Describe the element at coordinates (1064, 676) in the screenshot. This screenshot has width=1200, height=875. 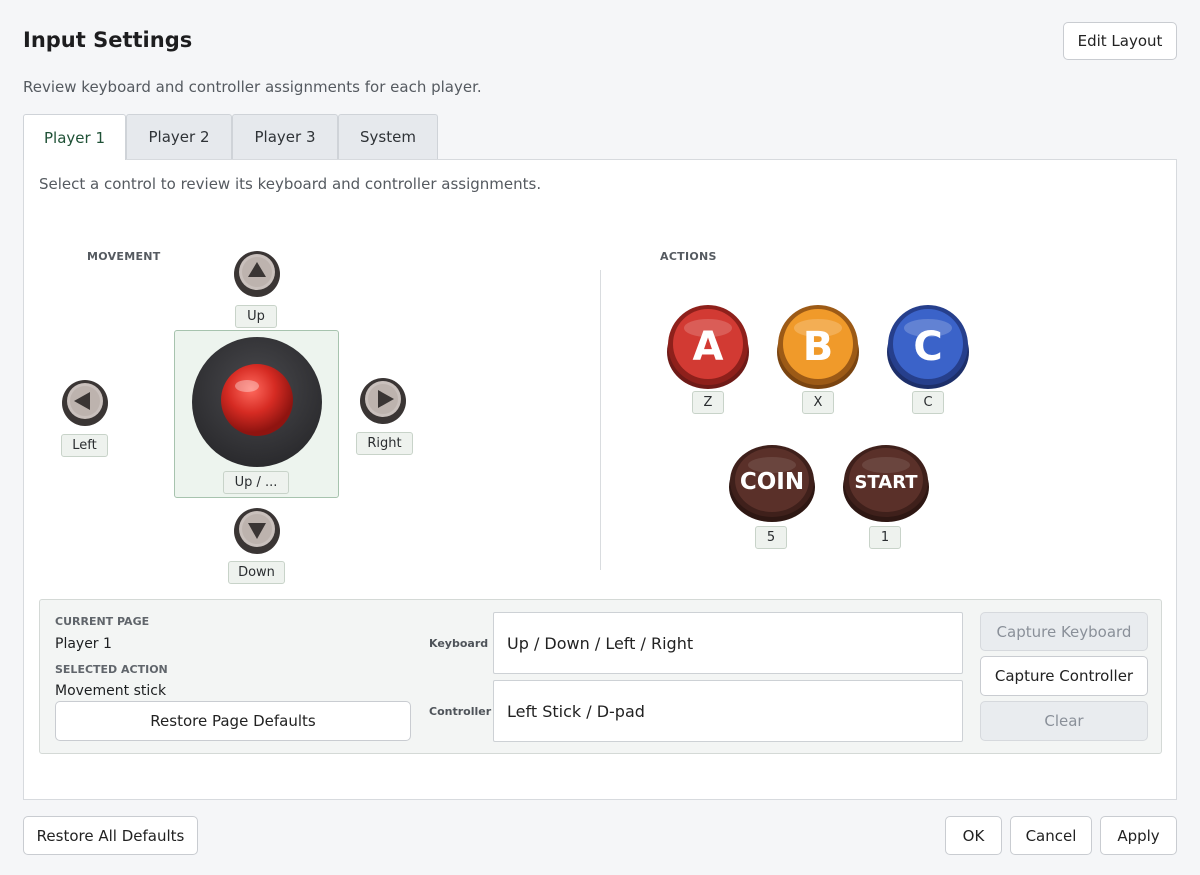
I see `capture-controller-button: Capture Controller` at that location.